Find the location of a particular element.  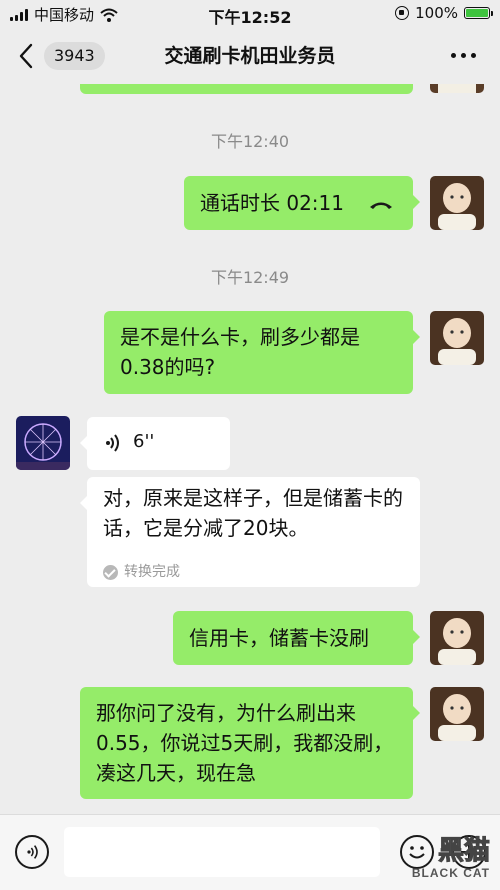

battery-icon is located at coordinates (478, 13).